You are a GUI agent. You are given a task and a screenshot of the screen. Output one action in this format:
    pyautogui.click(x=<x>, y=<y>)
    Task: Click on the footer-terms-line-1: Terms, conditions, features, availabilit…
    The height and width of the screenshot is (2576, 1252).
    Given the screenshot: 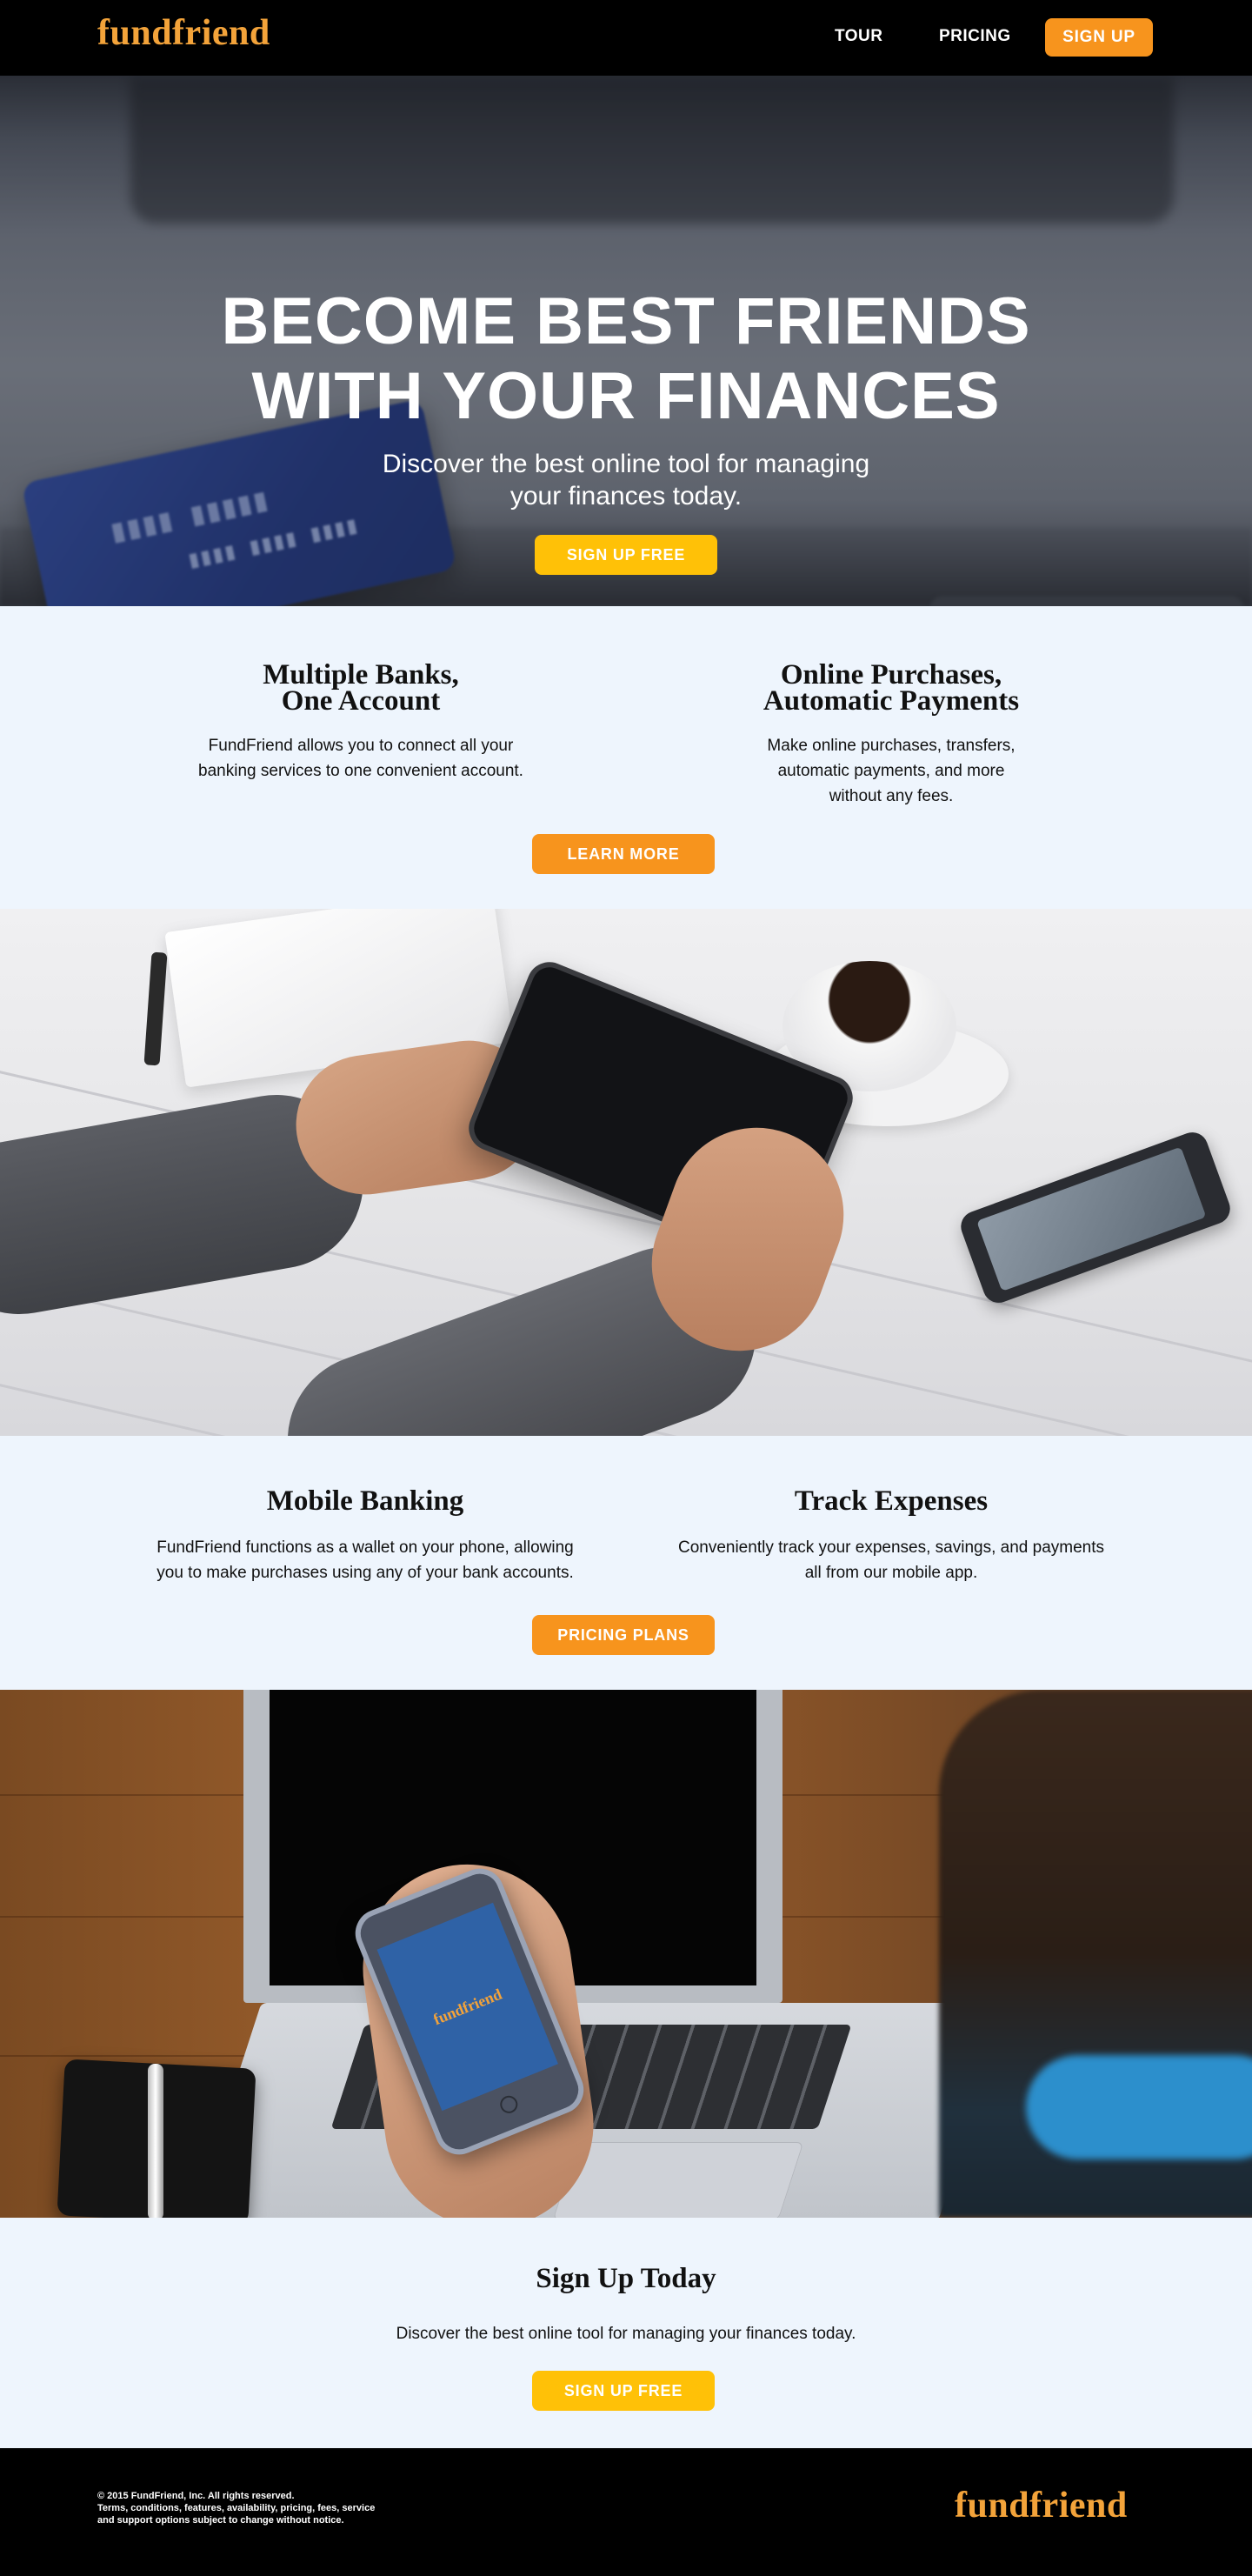 What is the action you would take?
    pyautogui.click(x=236, y=2508)
    